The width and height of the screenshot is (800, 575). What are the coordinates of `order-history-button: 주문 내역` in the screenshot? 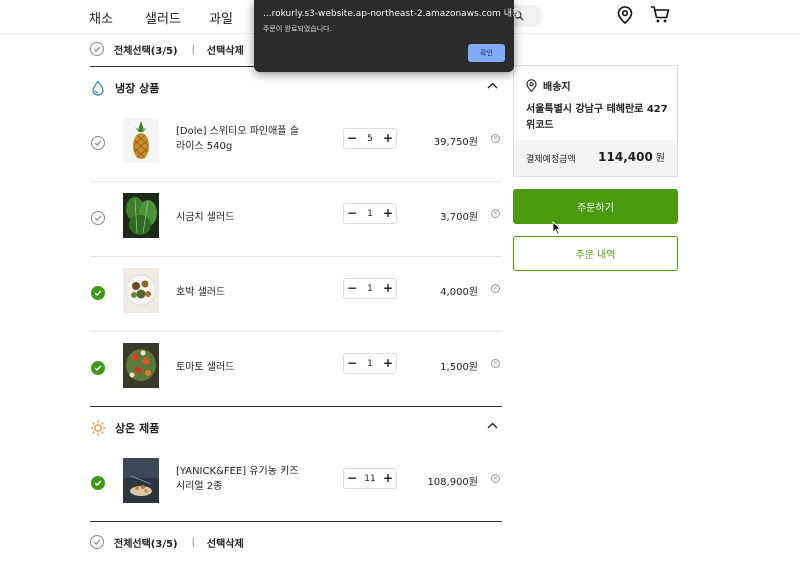 It's located at (595, 253).